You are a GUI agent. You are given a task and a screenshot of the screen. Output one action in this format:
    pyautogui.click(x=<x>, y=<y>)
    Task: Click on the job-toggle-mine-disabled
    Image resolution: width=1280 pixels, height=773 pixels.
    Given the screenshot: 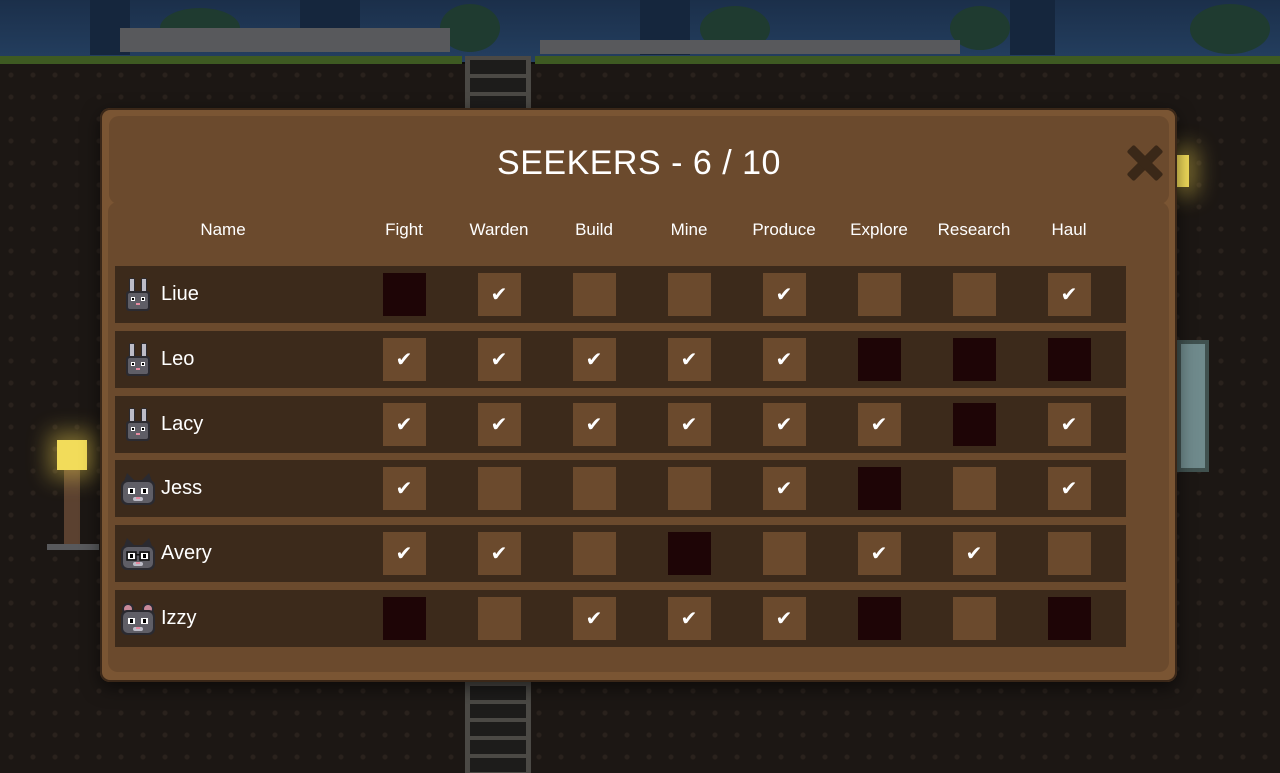 What is the action you would take?
    pyautogui.click(x=689, y=554)
    